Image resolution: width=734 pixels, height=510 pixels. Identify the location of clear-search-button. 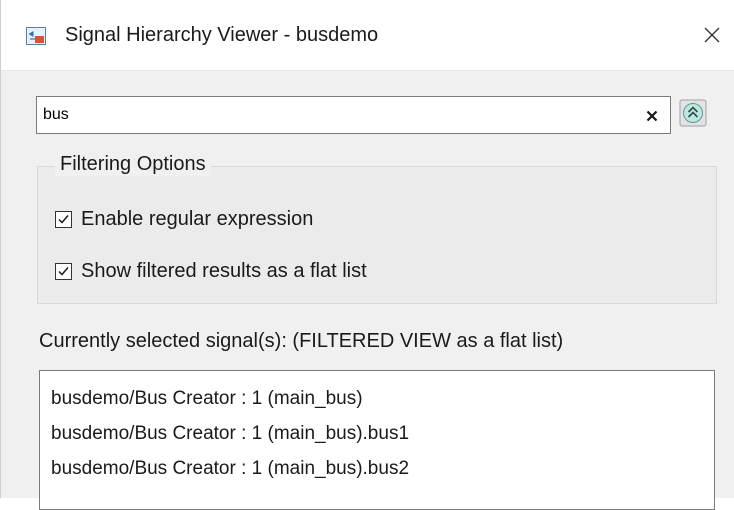
(652, 116).